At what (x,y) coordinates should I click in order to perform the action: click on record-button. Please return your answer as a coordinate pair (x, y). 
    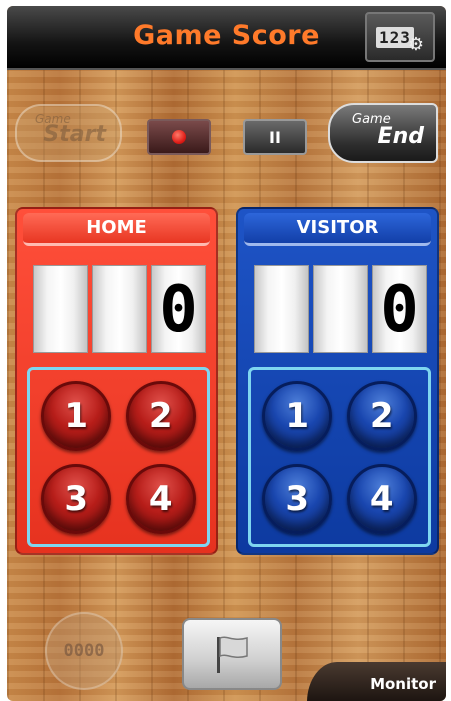
    Looking at the image, I should click on (179, 137).